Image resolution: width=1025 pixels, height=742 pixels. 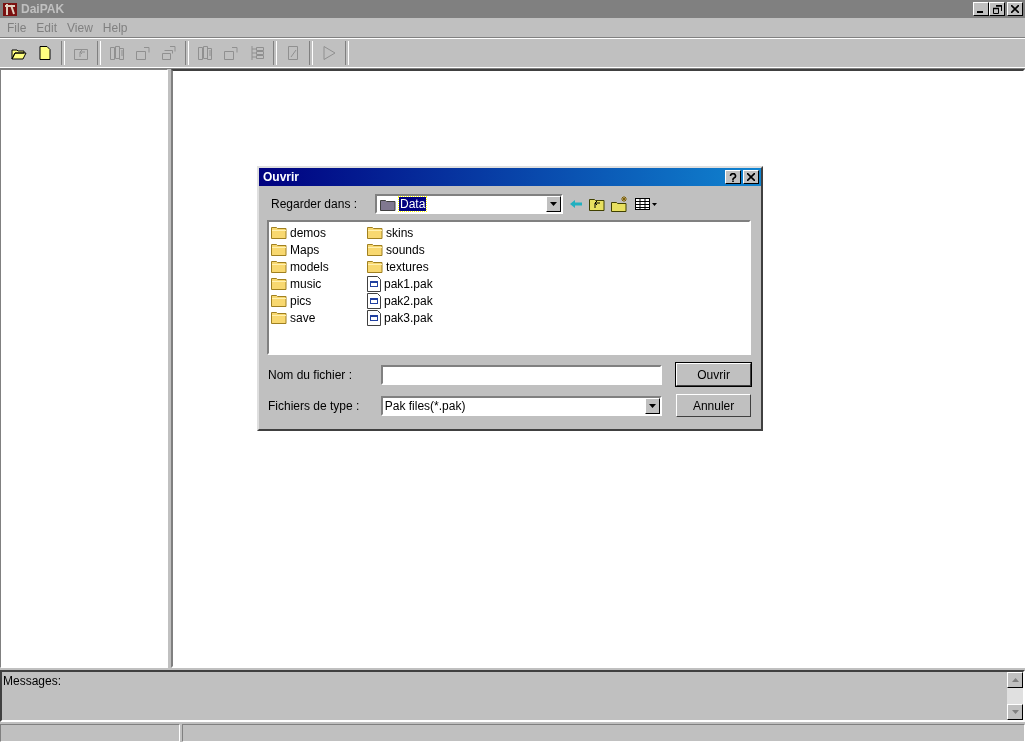 What do you see at coordinates (469, 204) in the screenshot?
I see `look-in-dropdown: Data` at bounding box center [469, 204].